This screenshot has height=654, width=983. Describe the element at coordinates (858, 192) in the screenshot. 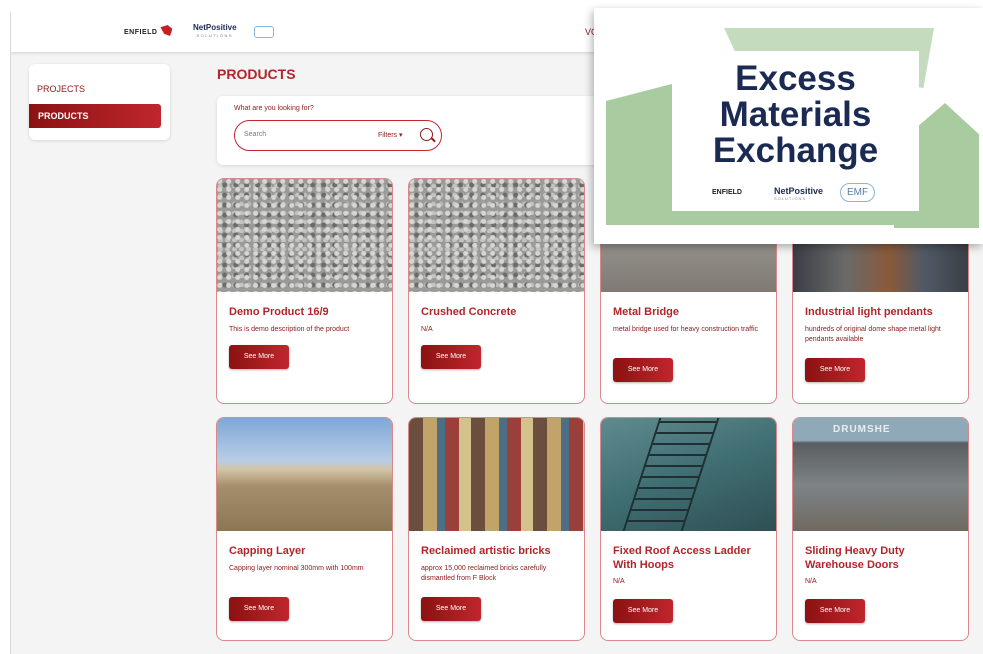

I see `emf-logo: EMF` at that location.